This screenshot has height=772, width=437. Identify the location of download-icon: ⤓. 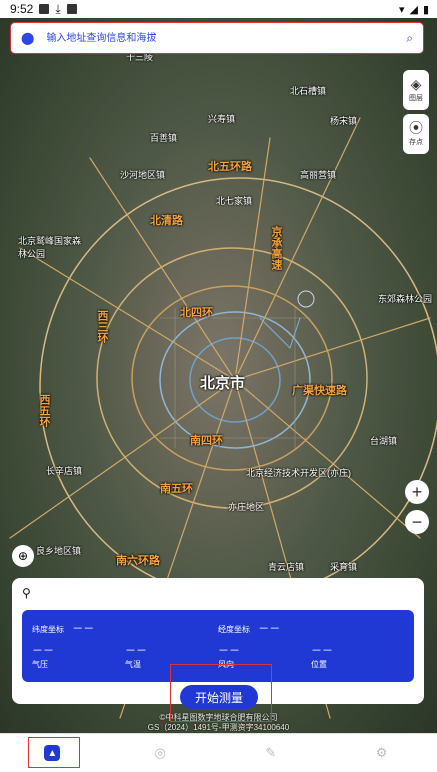
(58, 8).